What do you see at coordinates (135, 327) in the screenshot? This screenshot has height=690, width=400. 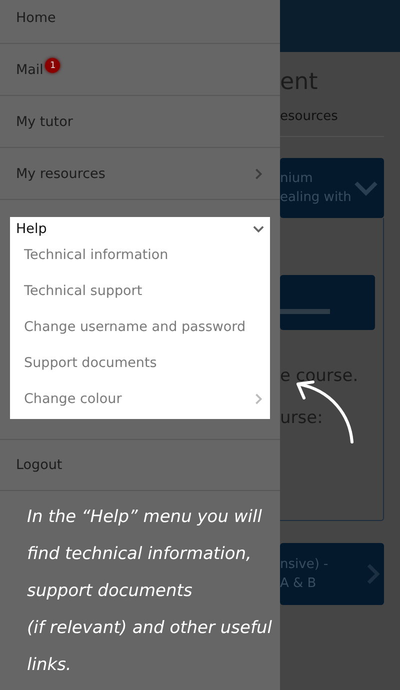 I see `submenu-item: Change username and password` at bounding box center [135, 327].